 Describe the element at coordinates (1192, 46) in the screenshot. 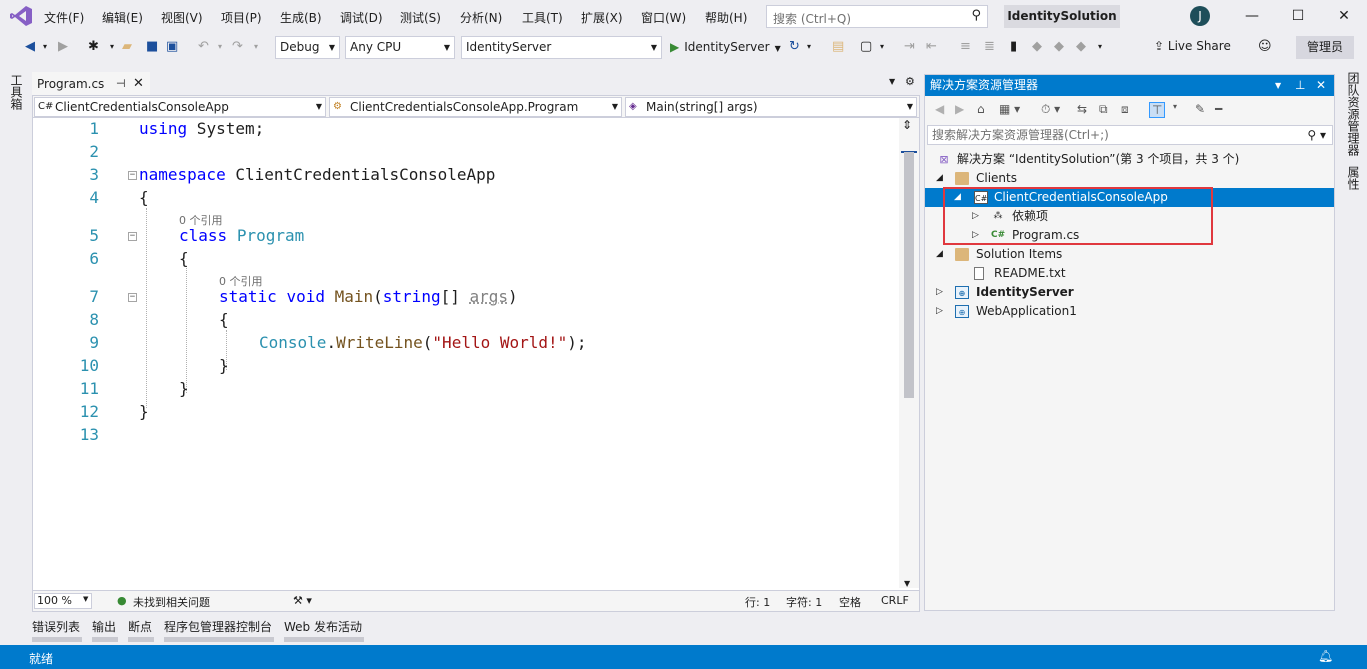

I see `live-share-button: ⇪ Live Share` at that location.